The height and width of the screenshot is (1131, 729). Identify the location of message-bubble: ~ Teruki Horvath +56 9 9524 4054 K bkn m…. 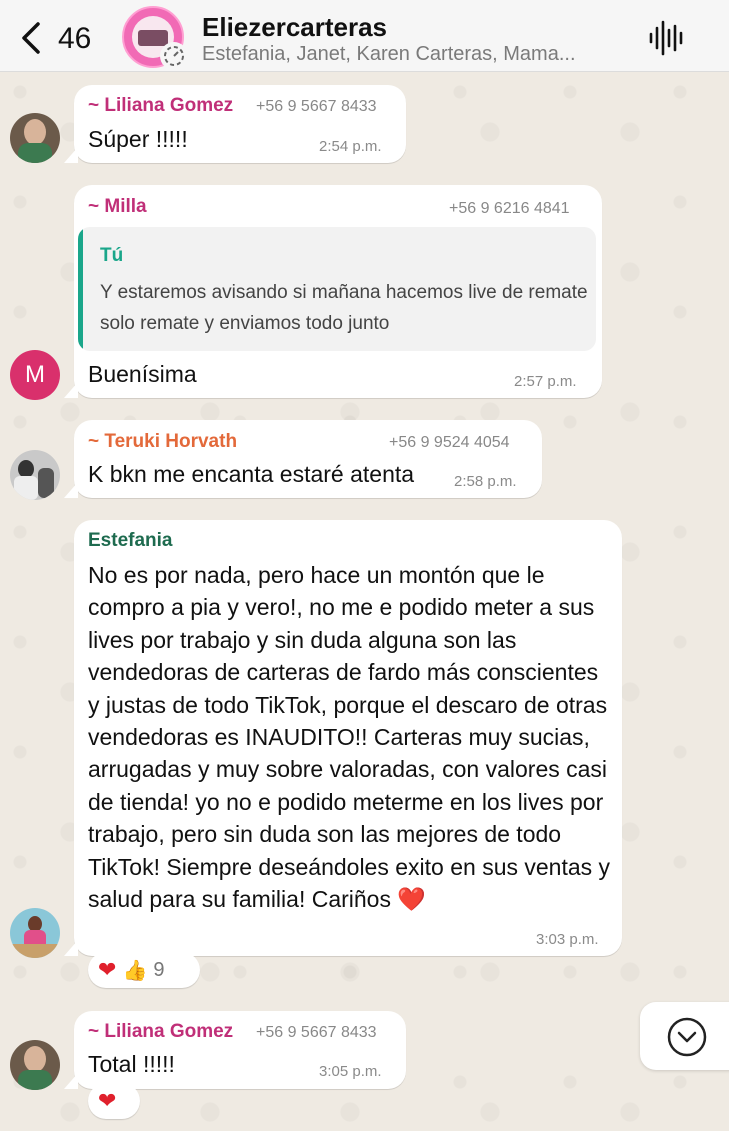
(303, 459).